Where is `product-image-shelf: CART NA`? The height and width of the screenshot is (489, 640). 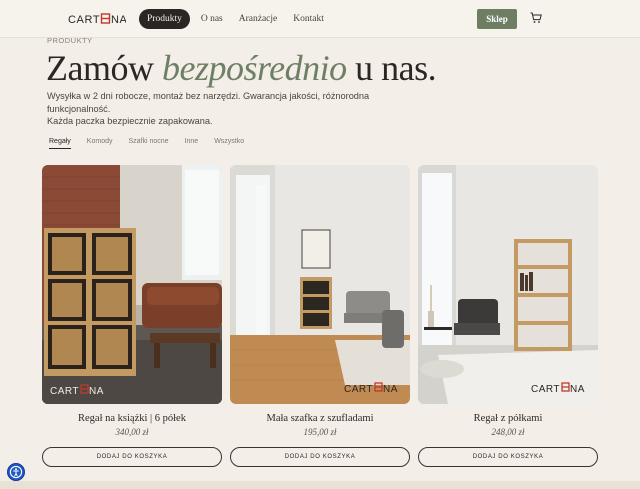
product-image-shelf: CART NA is located at coordinates (508, 284).